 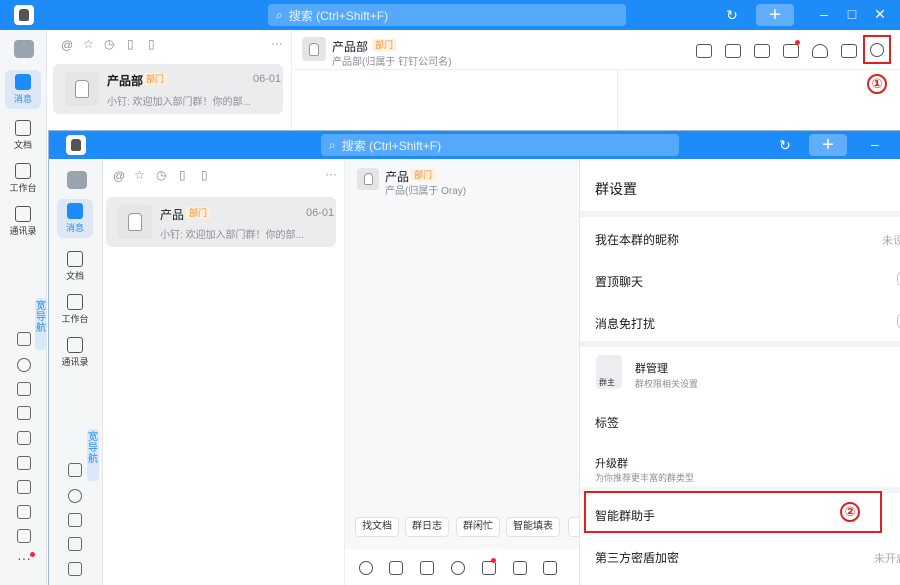 I want to click on back-nav-rail: 消息 文档 工作台 通讯录 宽导航 ···, so click(x=23, y=307).